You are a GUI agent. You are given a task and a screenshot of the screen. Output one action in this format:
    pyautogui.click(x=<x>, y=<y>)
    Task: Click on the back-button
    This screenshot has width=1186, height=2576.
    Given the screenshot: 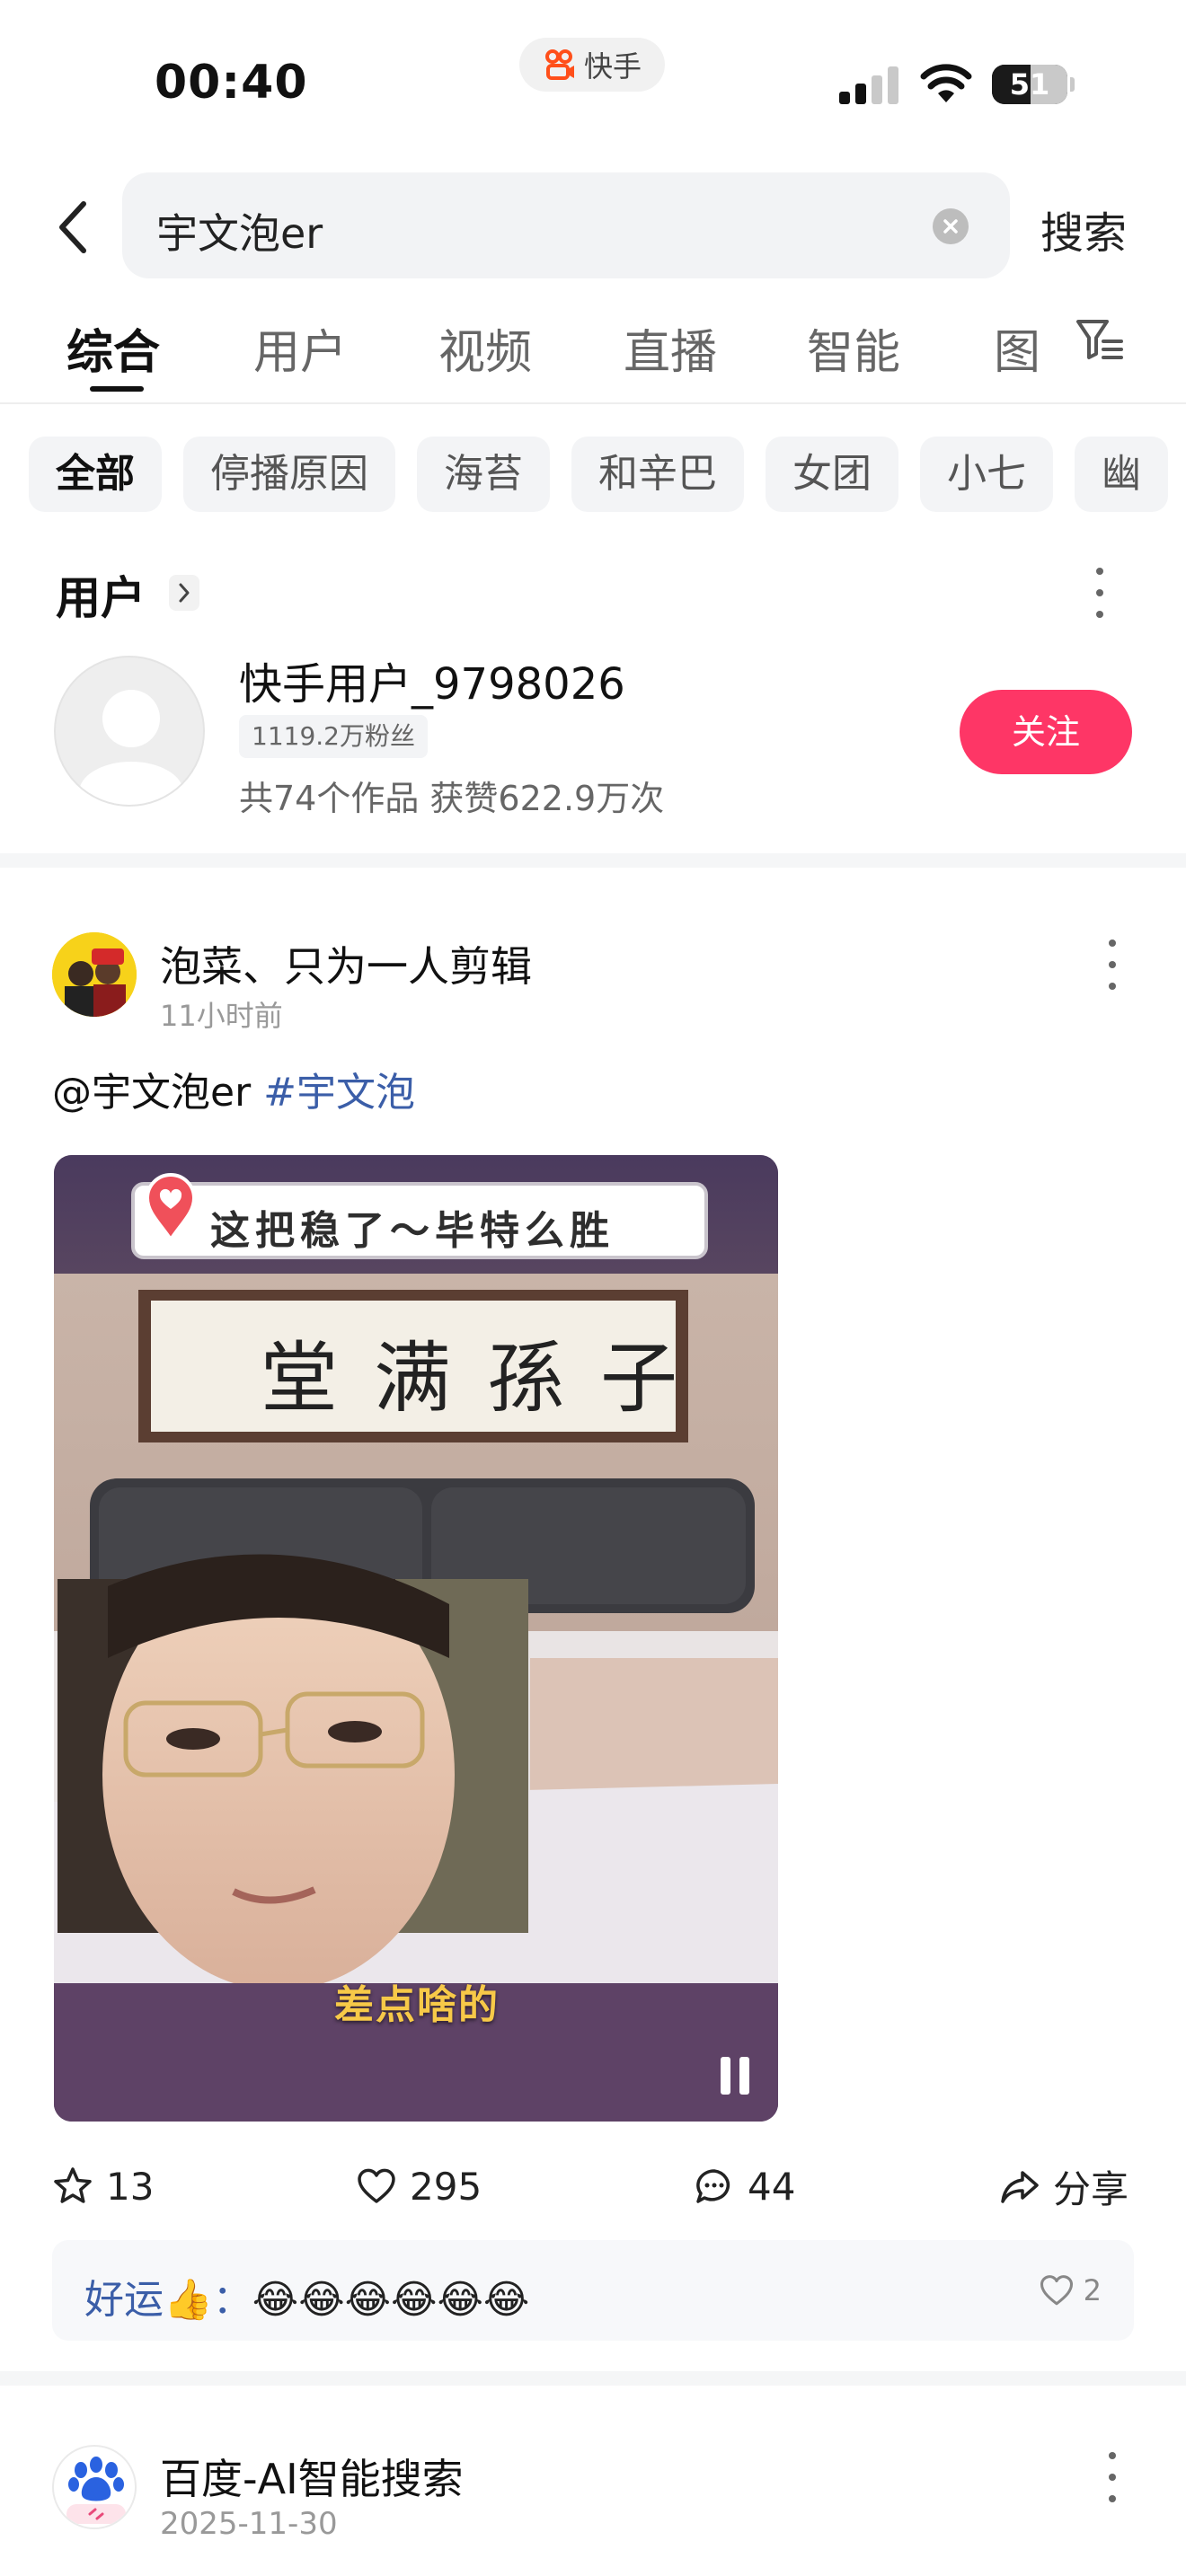 What is the action you would take?
    pyautogui.click(x=72, y=227)
    